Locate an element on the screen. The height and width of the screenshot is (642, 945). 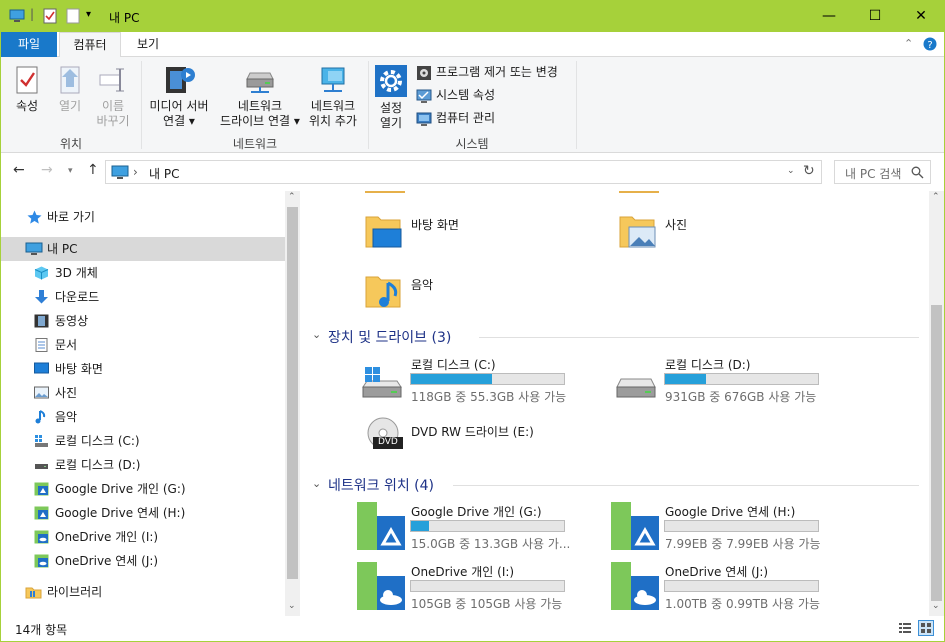
forward-arrow-icon: → is located at coordinates (47, 170).